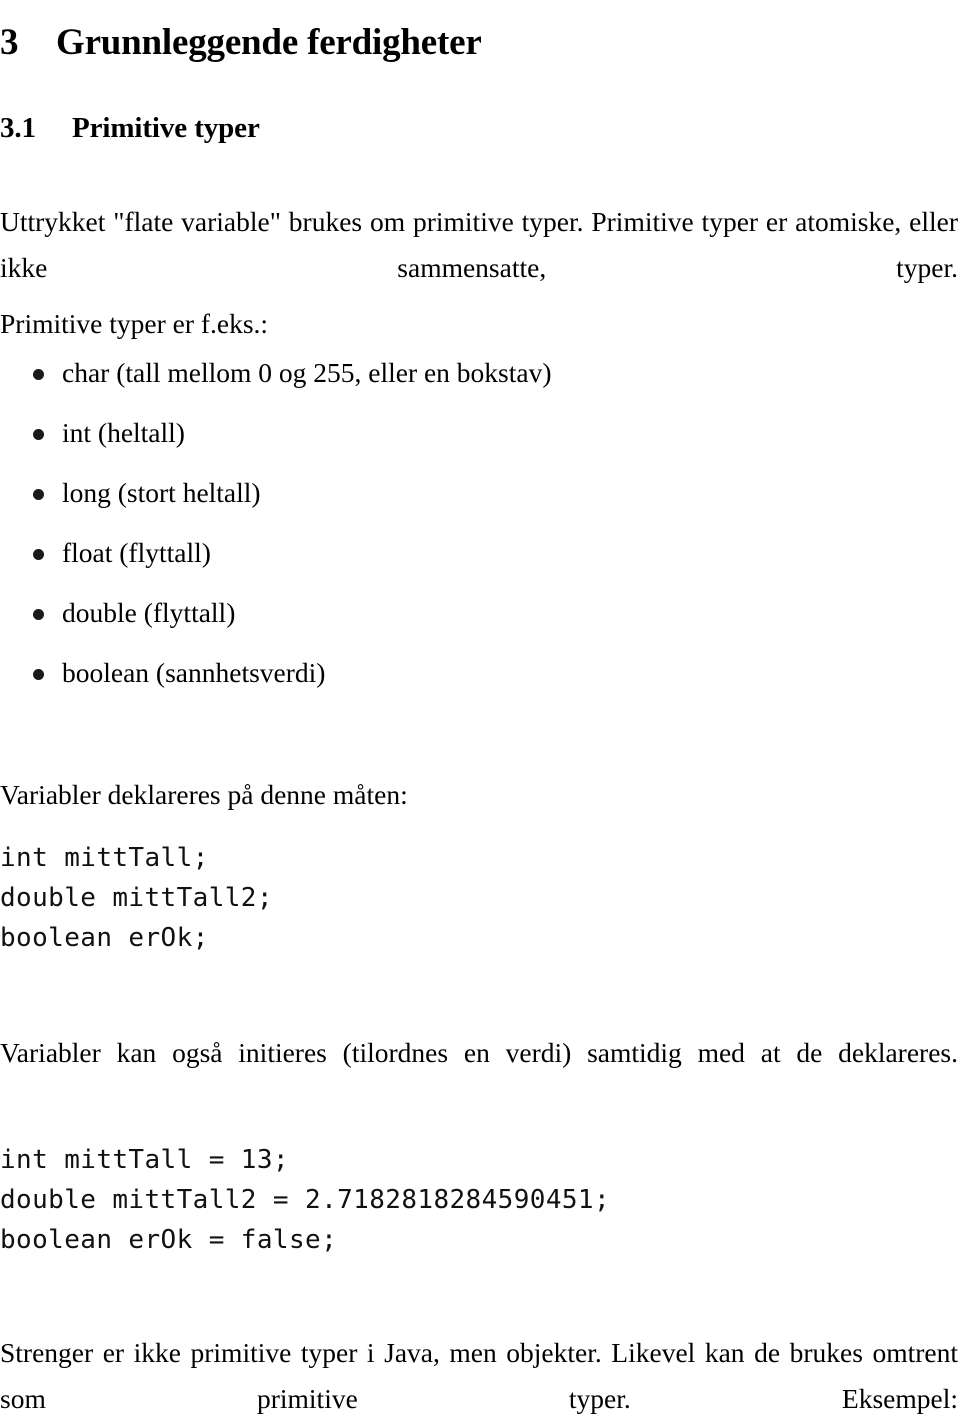  Describe the element at coordinates (269, 42) in the screenshot. I see `section-title: Grunnleggende ferdigheter` at that location.